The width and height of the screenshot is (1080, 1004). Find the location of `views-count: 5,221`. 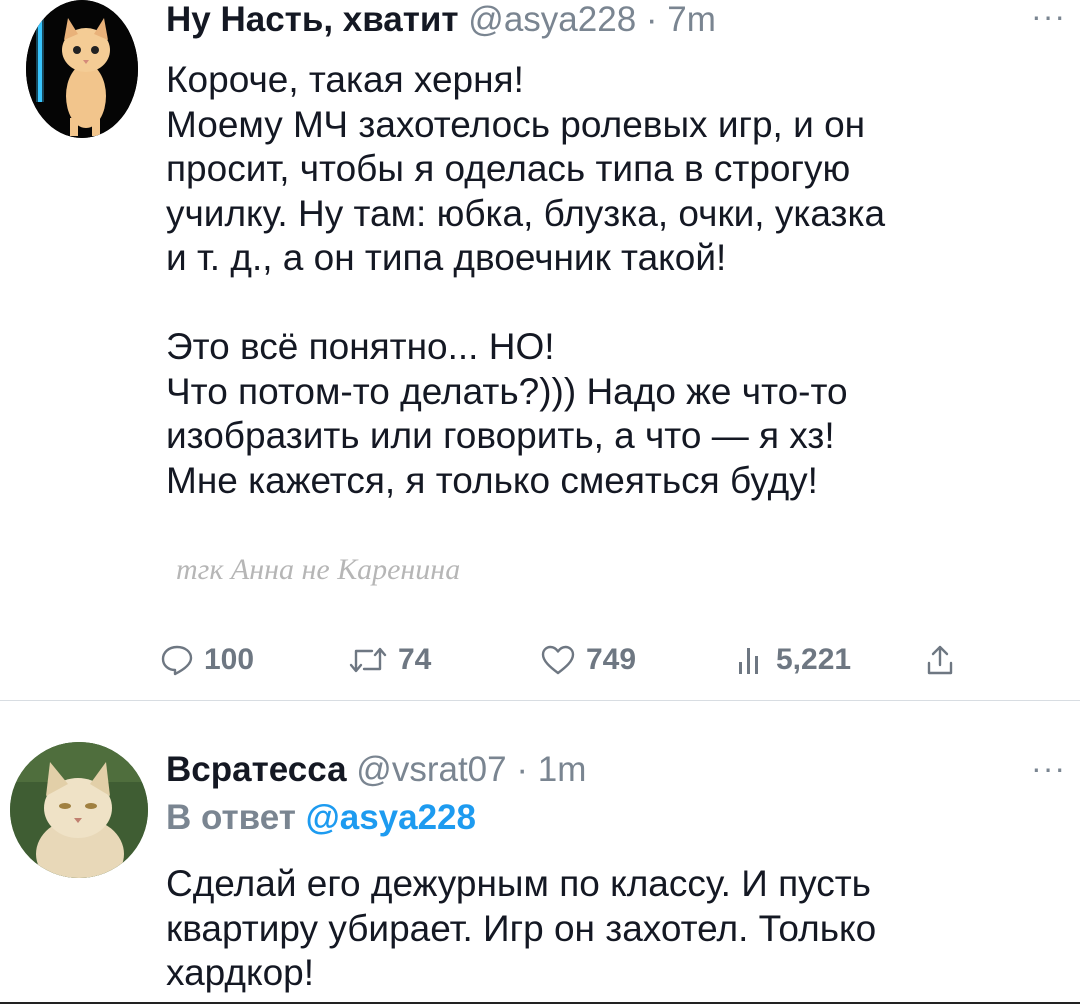

views-count: 5,221 is located at coordinates (814, 659).